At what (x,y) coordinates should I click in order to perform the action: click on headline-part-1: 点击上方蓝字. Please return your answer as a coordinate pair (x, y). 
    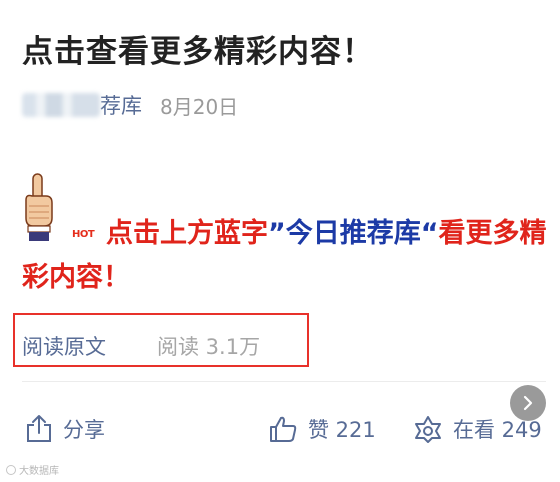
    Looking at the image, I should click on (187, 233).